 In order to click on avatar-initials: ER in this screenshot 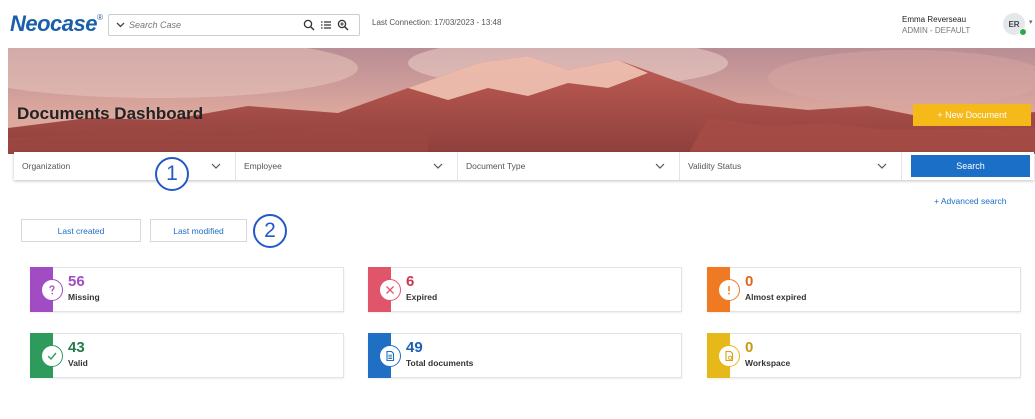, I will do `click(1014, 24)`.